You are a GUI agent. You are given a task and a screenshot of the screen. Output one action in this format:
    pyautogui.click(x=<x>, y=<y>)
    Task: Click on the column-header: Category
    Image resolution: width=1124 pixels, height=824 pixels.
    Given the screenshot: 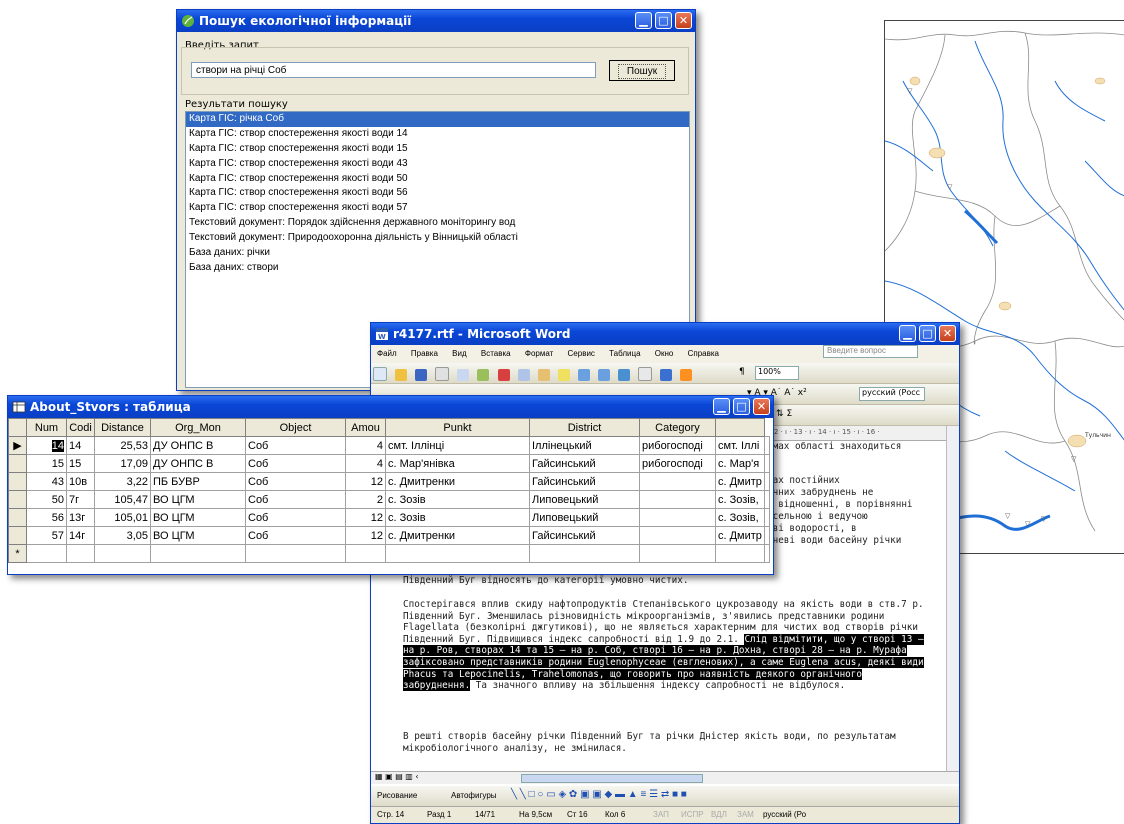 What is the action you would take?
    pyautogui.click(x=677, y=427)
    